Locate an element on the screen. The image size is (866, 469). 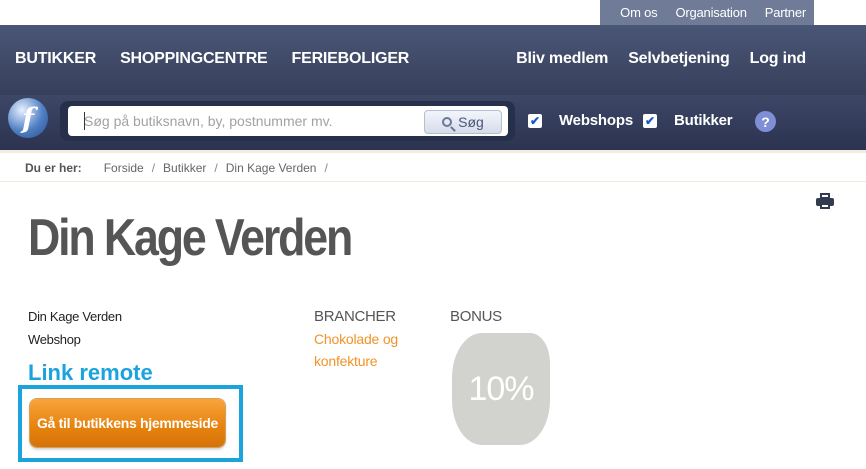
checkbox-butikker: ✔ is located at coordinates (650, 121).